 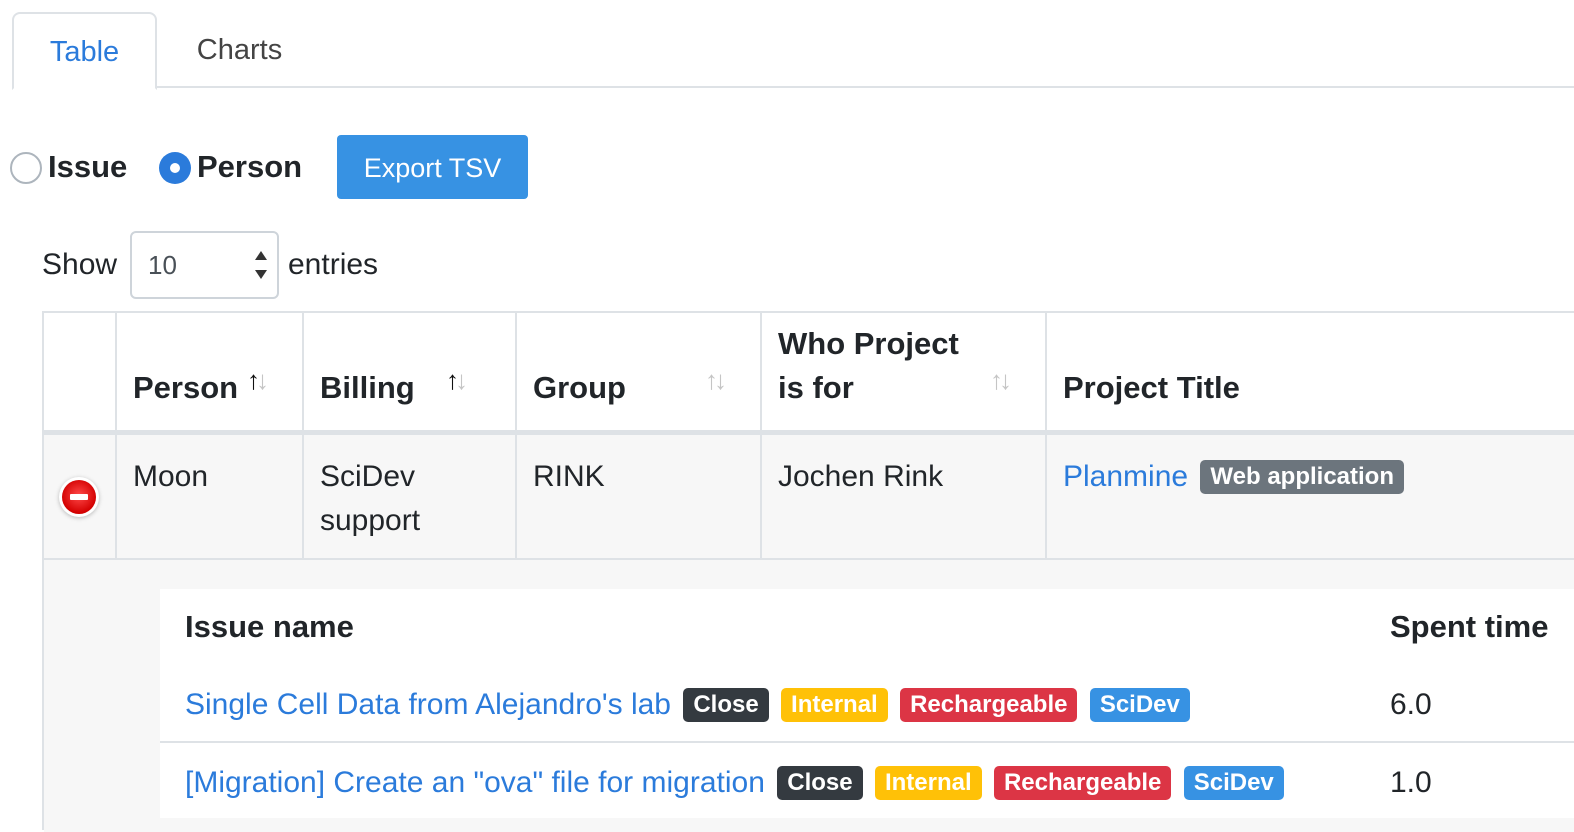 What do you see at coordinates (26, 168) in the screenshot?
I see `issue-radio` at bounding box center [26, 168].